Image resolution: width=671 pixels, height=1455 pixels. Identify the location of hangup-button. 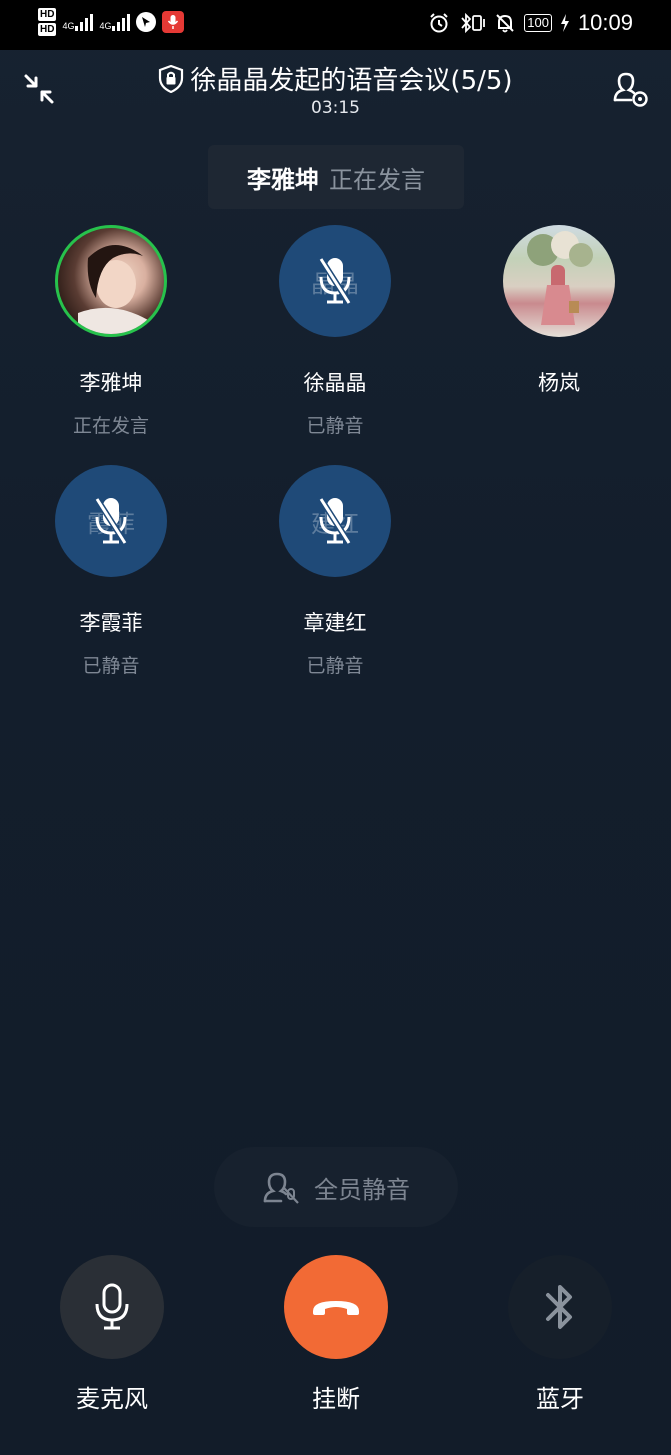
(336, 1307).